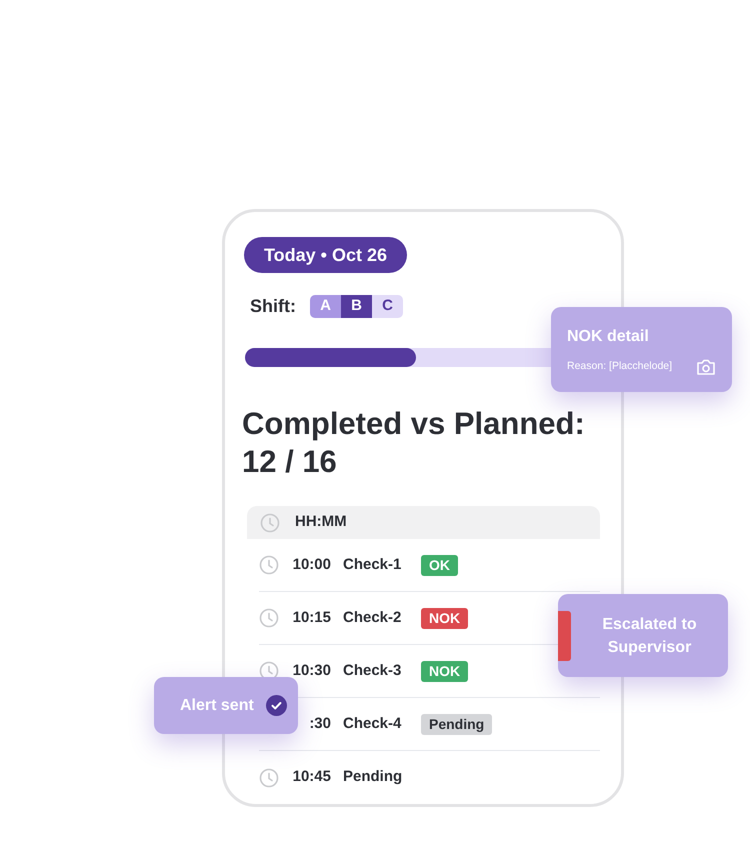 This screenshot has height=864, width=750. What do you see at coordinates (311, 670) in the screenshot?
I see `row-time: 10:30` at bounding box center [311, 670].